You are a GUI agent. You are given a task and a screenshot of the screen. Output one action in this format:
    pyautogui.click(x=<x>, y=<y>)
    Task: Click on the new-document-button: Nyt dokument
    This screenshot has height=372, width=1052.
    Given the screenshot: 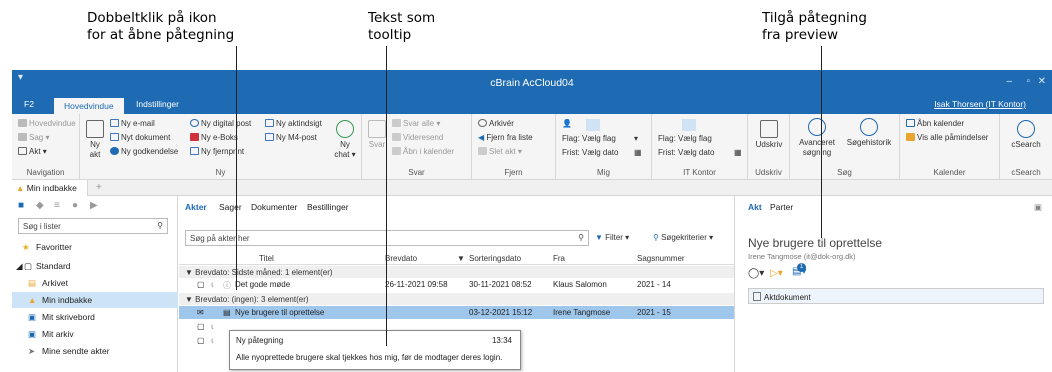 What is the action you would take?
    pyautogui.click(x=140, y=137)
    